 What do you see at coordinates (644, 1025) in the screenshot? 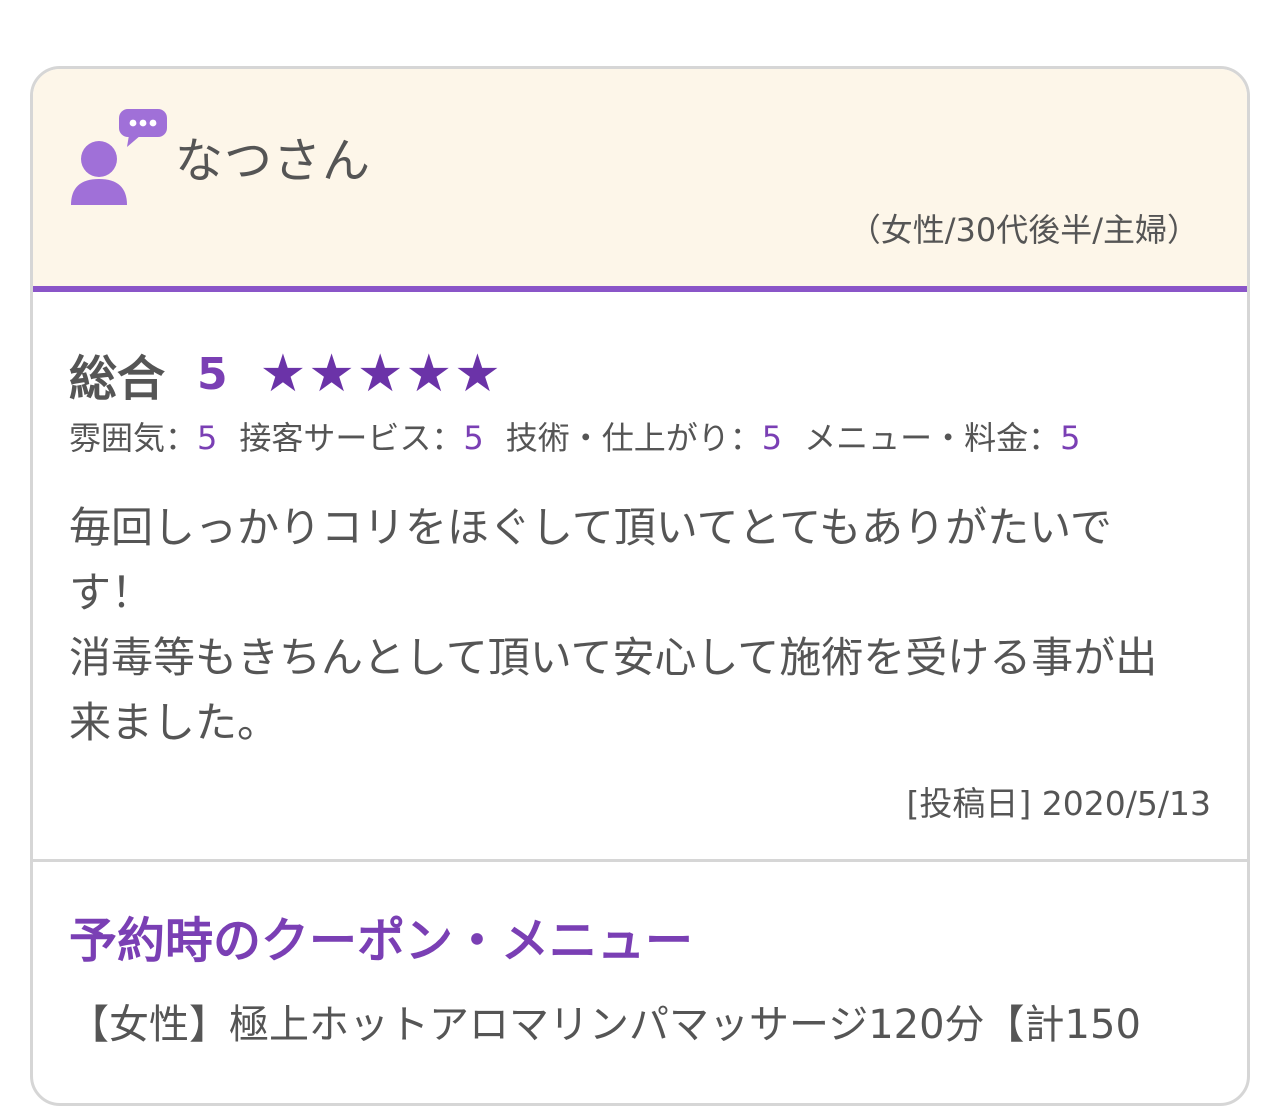
I see `coupon-menu-text: 【女性】極上ホットアロマリンパマッサージ120分【計150` at bounding box center [644, 1025].